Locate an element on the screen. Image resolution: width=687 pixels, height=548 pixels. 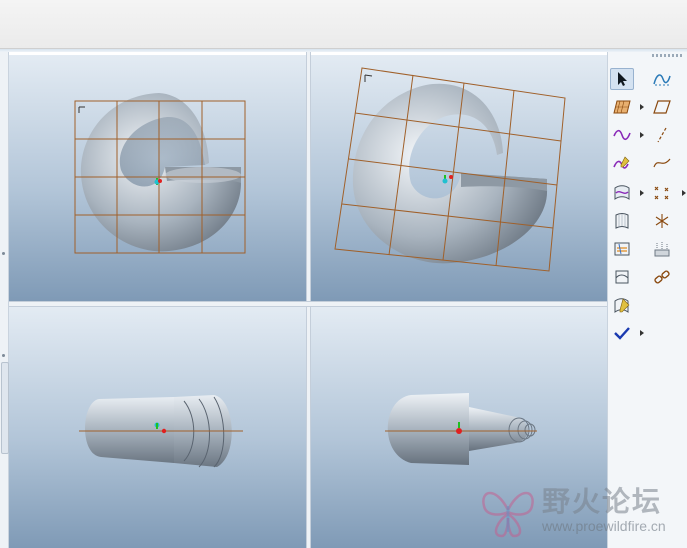
surface-curve-icon is located at coordinates (622, 193).